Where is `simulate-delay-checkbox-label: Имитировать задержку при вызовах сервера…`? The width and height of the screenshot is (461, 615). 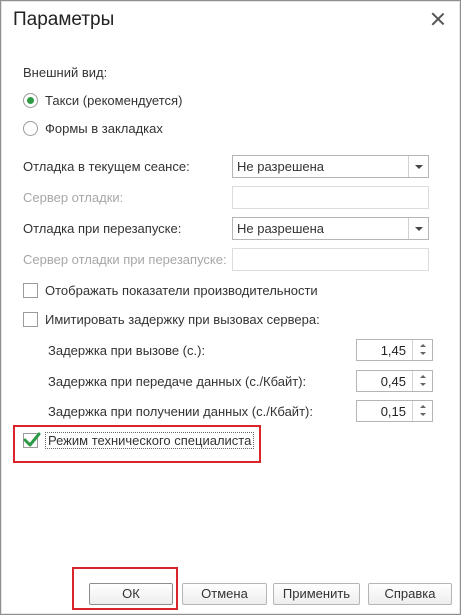 simulate-delay-checkbox-label: Имитировать задержку при вызовах сервера… is located at coordinates (182, 319).